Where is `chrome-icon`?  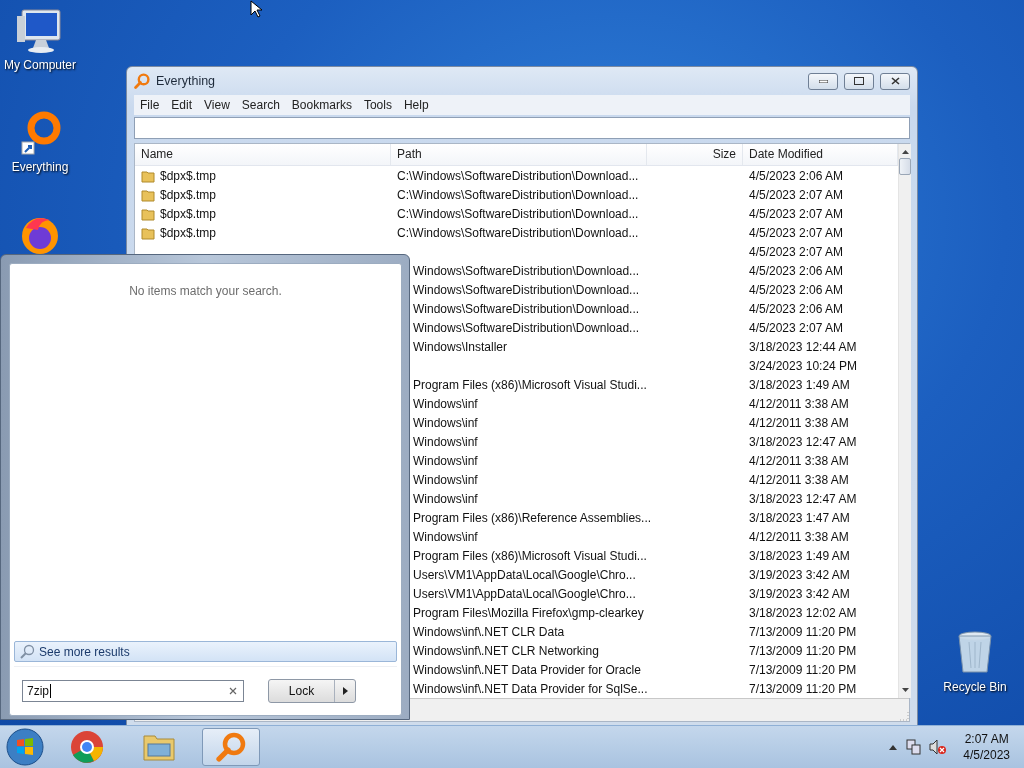
chrome-icon is located at coordinates (87, 747).